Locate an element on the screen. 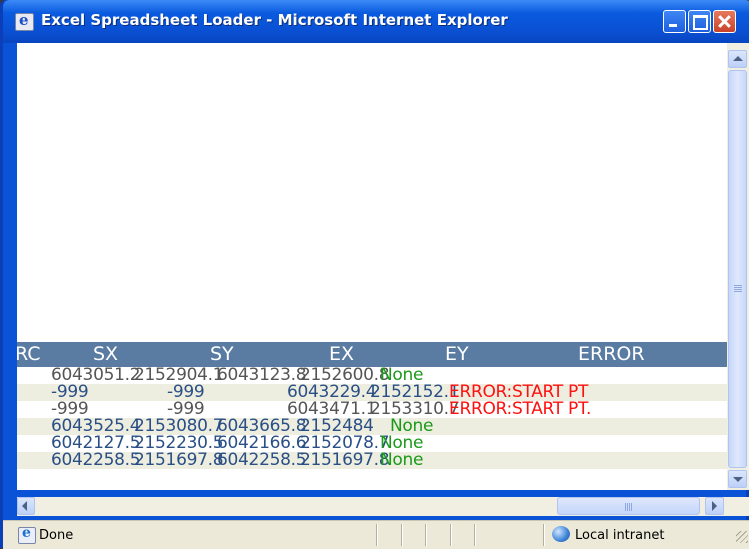 This screenshot has width=749, height=549. close-button is located at coordinates (724, 21).